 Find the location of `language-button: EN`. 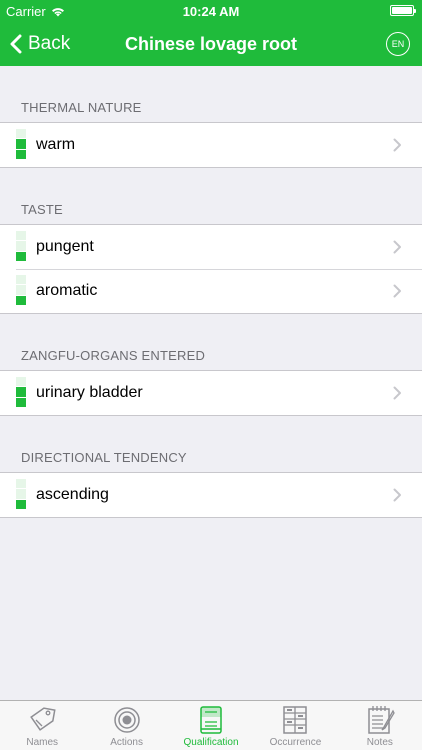

language-button: EN is located at coordinates (398, 44).